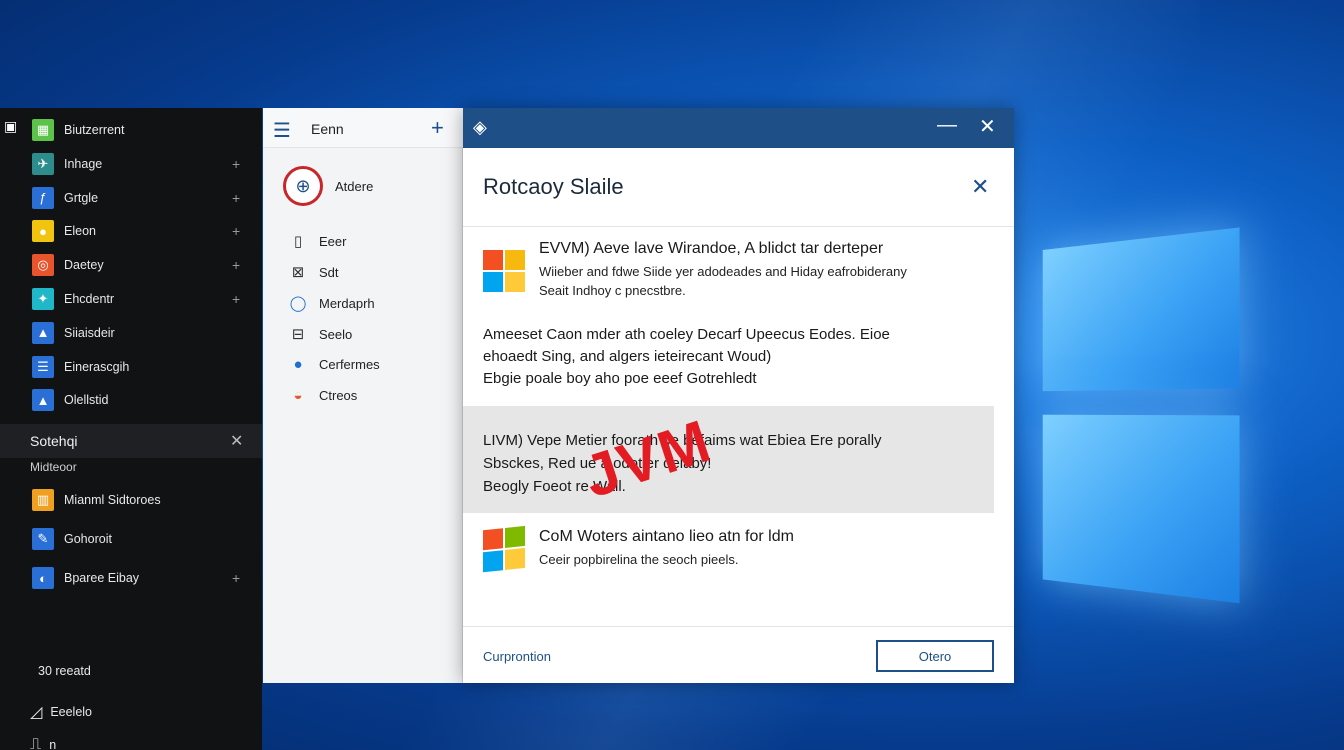  What do you see at coordinates (298, 303) in the screenshot?
I see `navigation-item-icon: ◯` at bounding box center [298, 303].